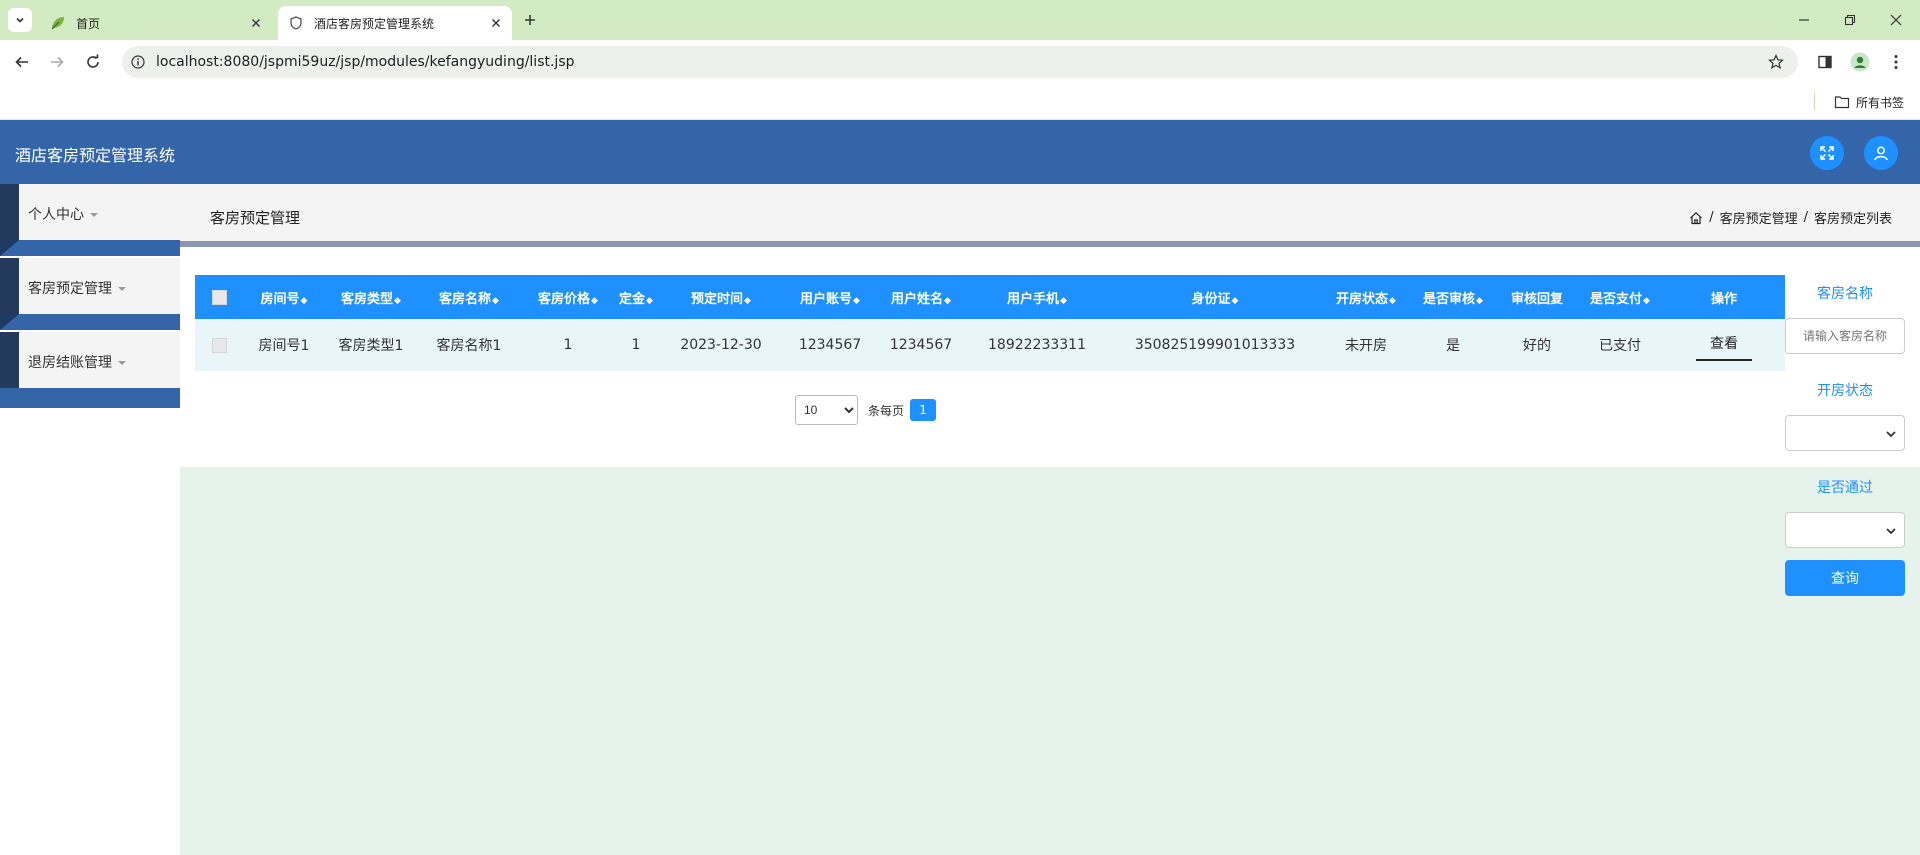  Describe the element at coordinates (830, 297) in the screenshot. I see `column-header: 用户账号◆` at that location.